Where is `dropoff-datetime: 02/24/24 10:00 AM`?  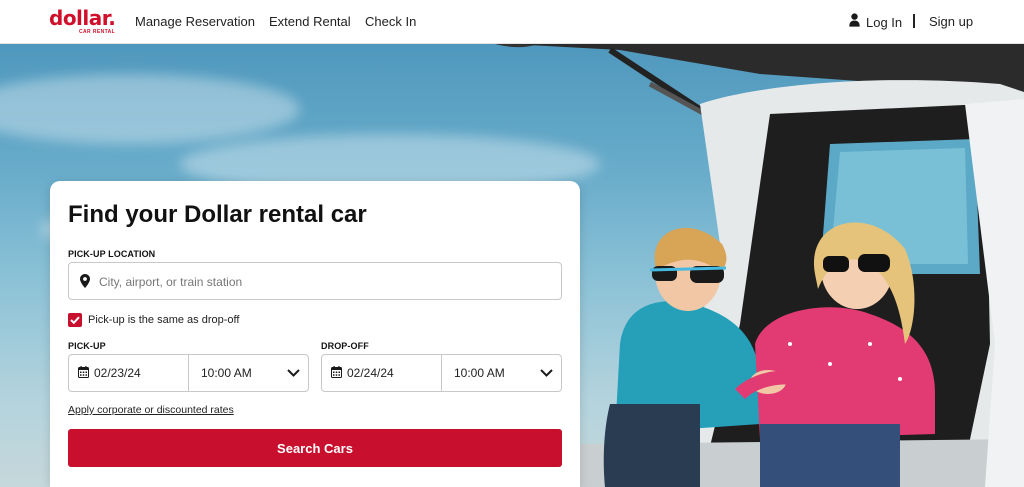
dropoff-datetime: 02/24/24 10:00 AM is located at coordinates (441, 373).